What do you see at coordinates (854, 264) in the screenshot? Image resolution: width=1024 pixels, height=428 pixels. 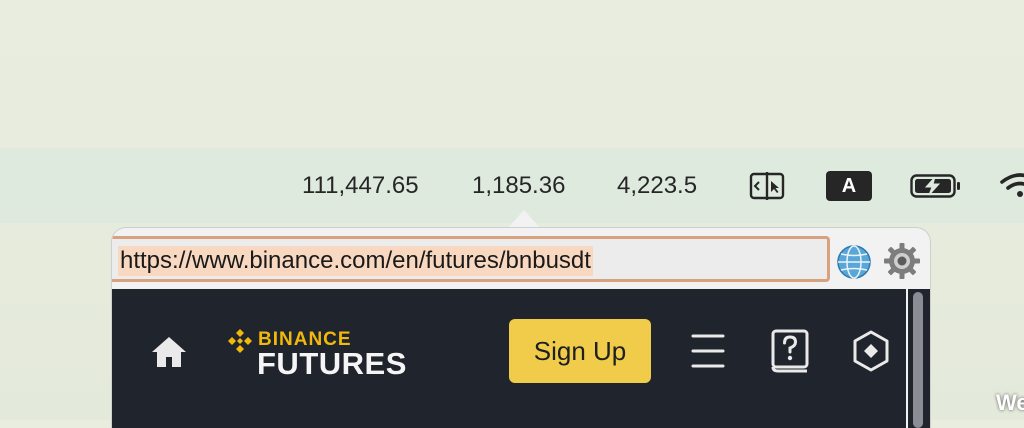 I see `globe-icon` at bounding box center [854, 264].